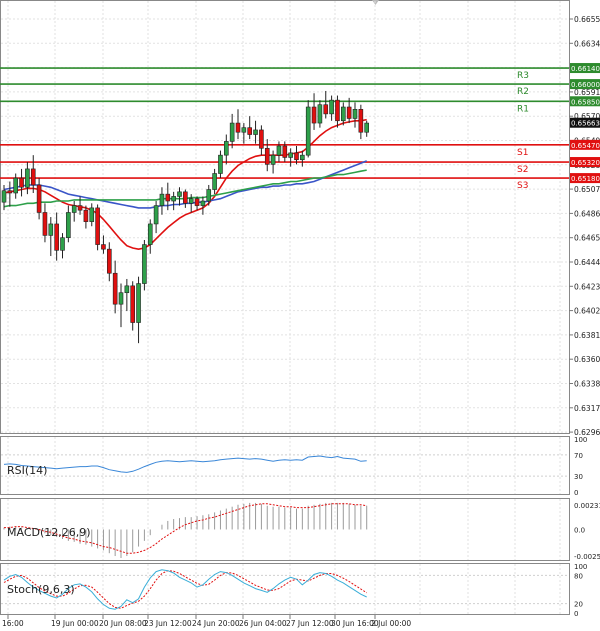  What do you see at coordinates (522, 170) in the screenshot?
I see `level-name-s2: S2` at bounding box center [522, 170].